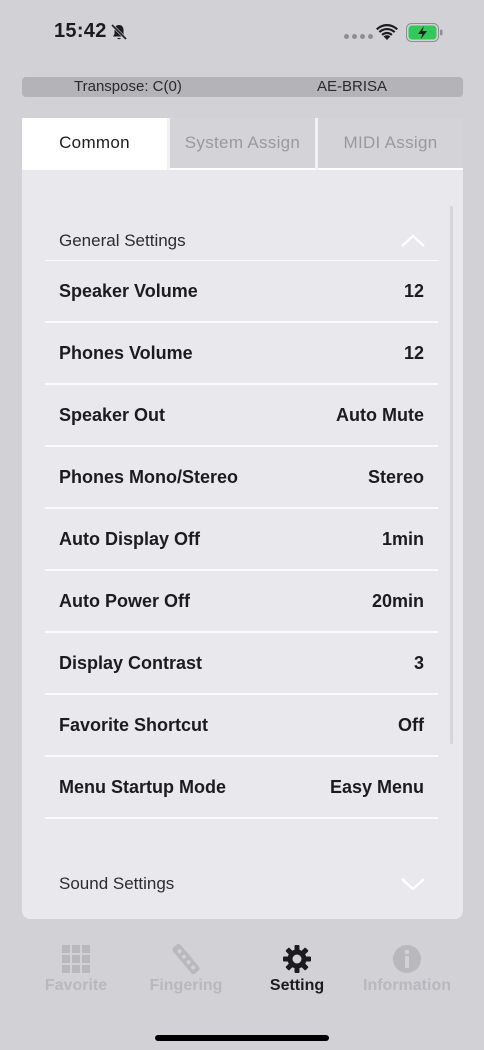 The image size is (484, 1050). Describe the element at coordinates (241, 664) in the screenshot. I see `setting-row-display-contrast: Display Contrast 3` at that location.